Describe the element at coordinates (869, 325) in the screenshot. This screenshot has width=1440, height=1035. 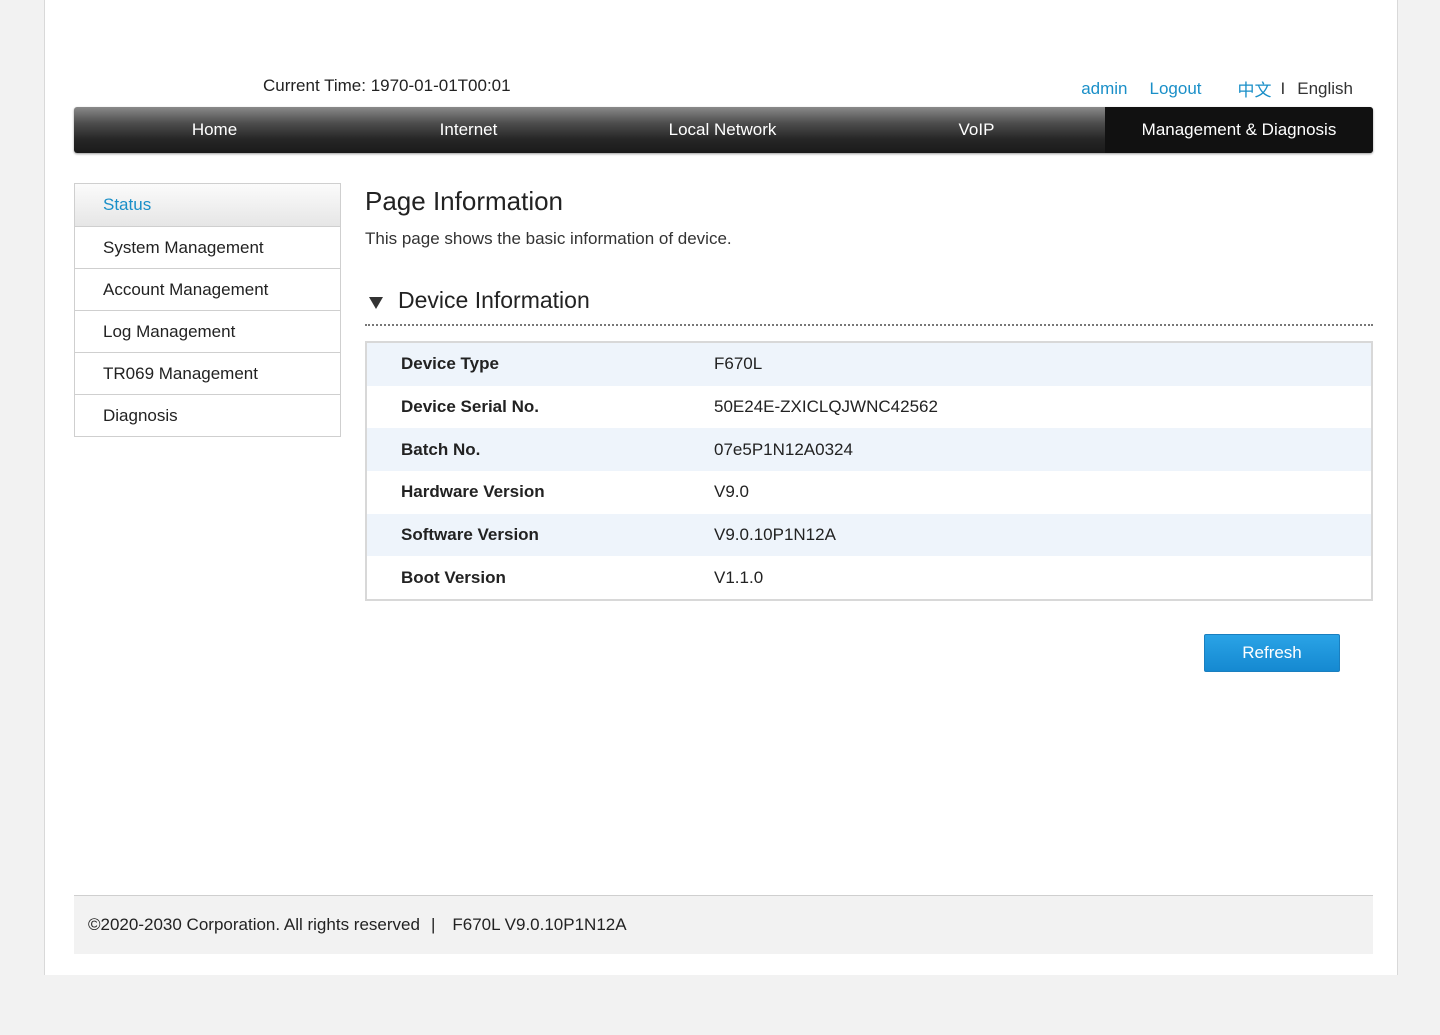
I see `section-divider` at that location.